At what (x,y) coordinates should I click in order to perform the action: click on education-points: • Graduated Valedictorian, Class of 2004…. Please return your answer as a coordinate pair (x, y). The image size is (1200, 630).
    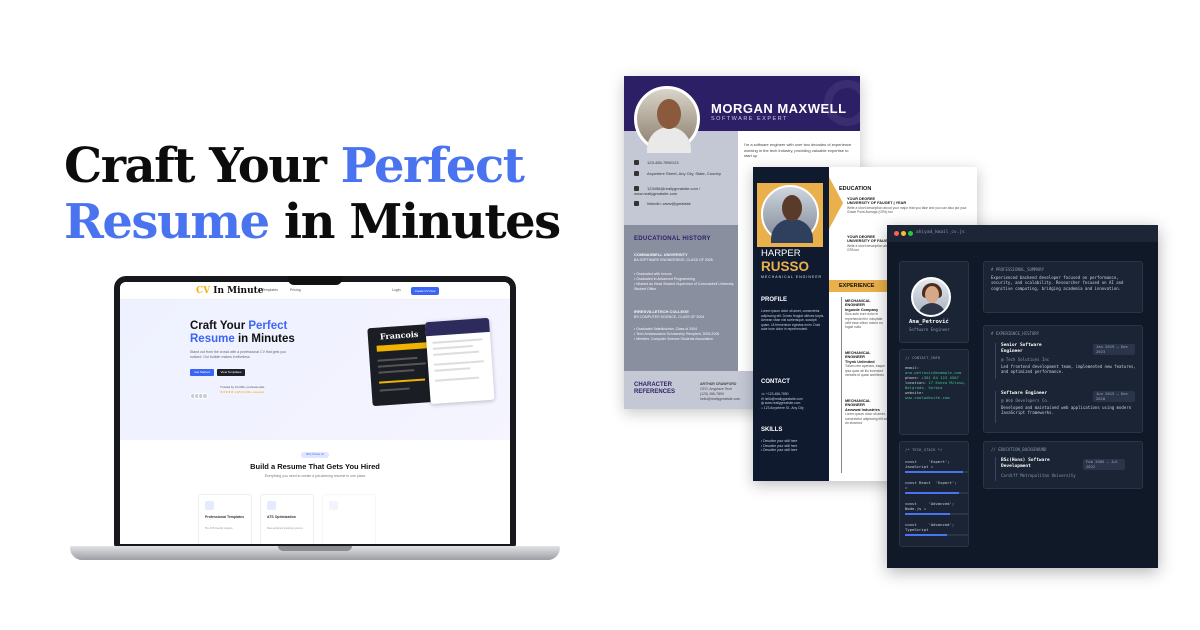
    Looking at the image, I should click on (677, 334).